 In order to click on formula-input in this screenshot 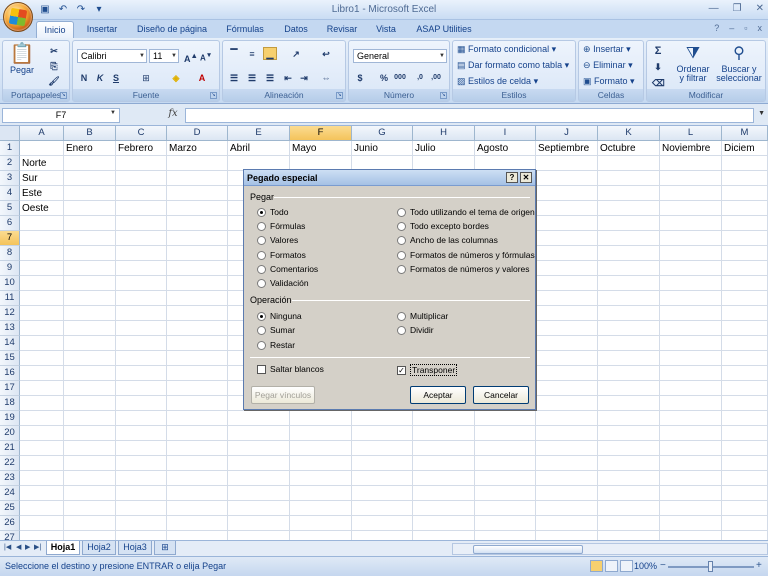, I will do `click(469, 115)`.